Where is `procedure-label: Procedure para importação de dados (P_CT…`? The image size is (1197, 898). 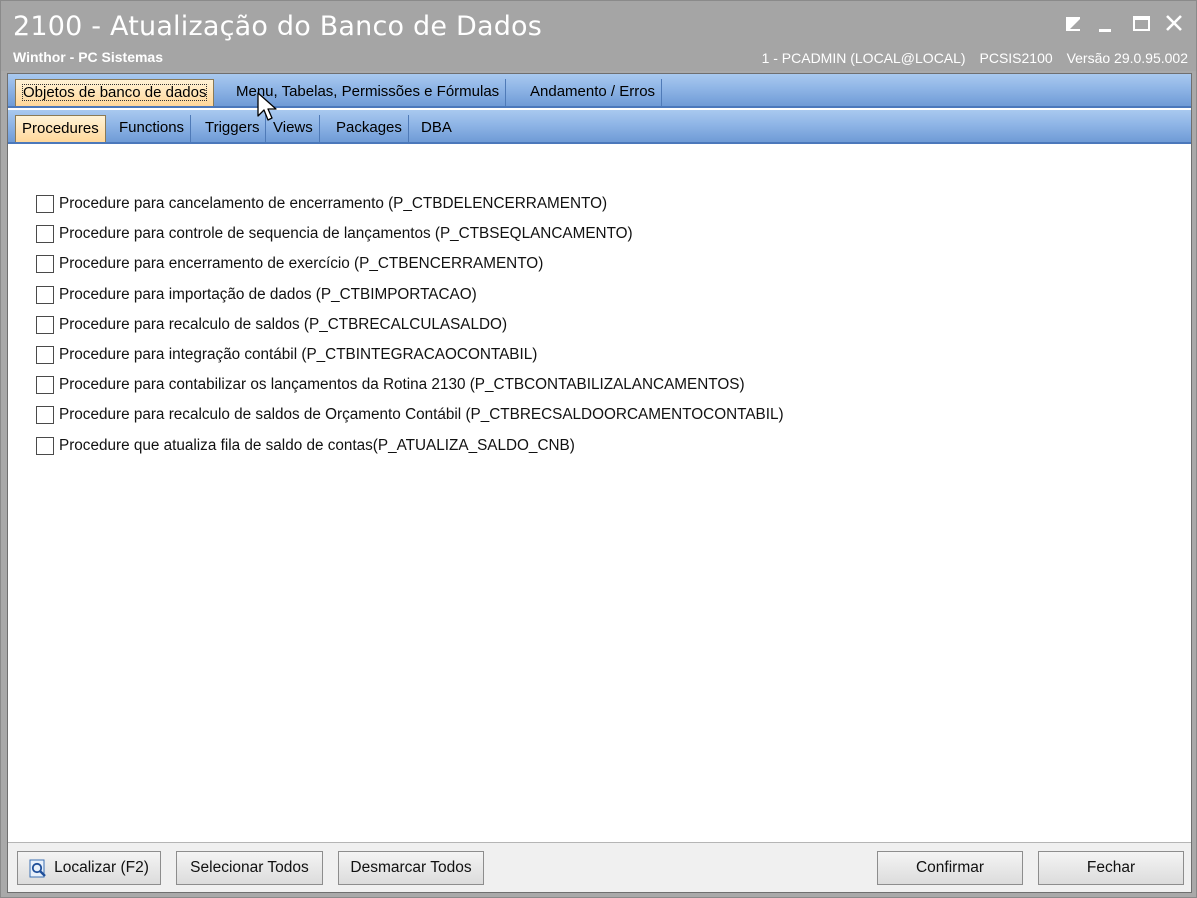 procedure-label: Procedure para importação de dados (P_CT… is located at coordinates (268, 294).